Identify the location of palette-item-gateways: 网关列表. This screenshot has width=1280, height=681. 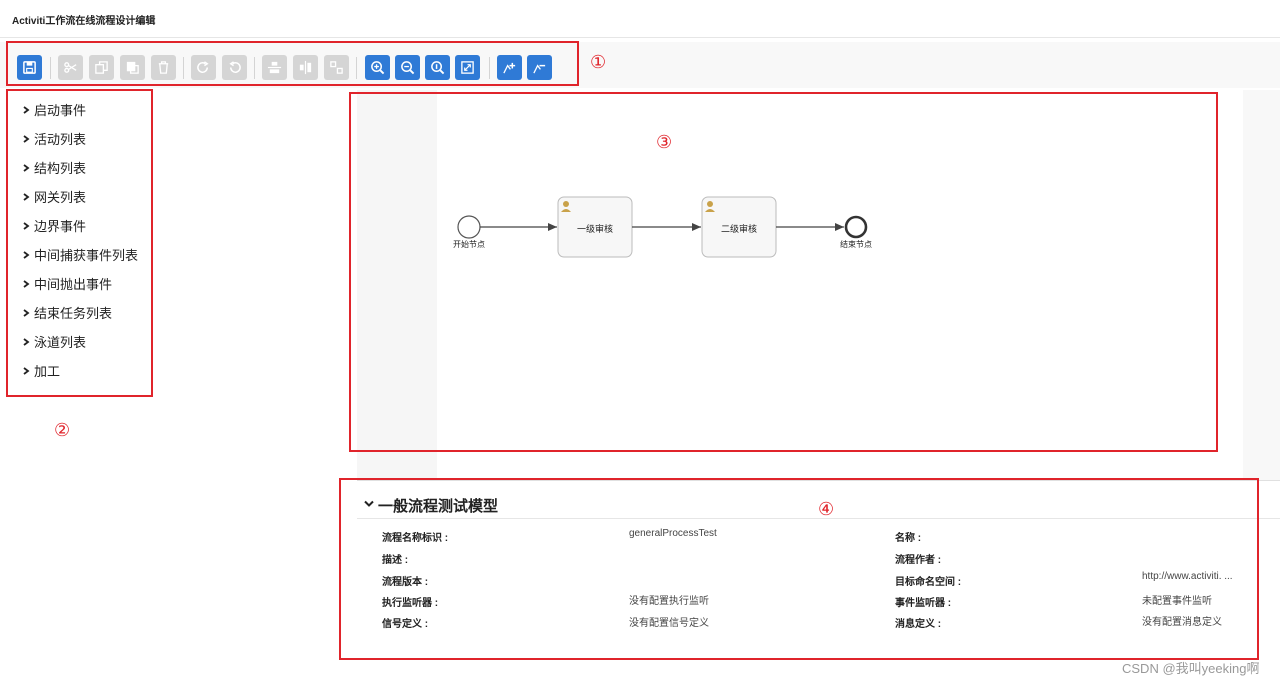
(54, 196).